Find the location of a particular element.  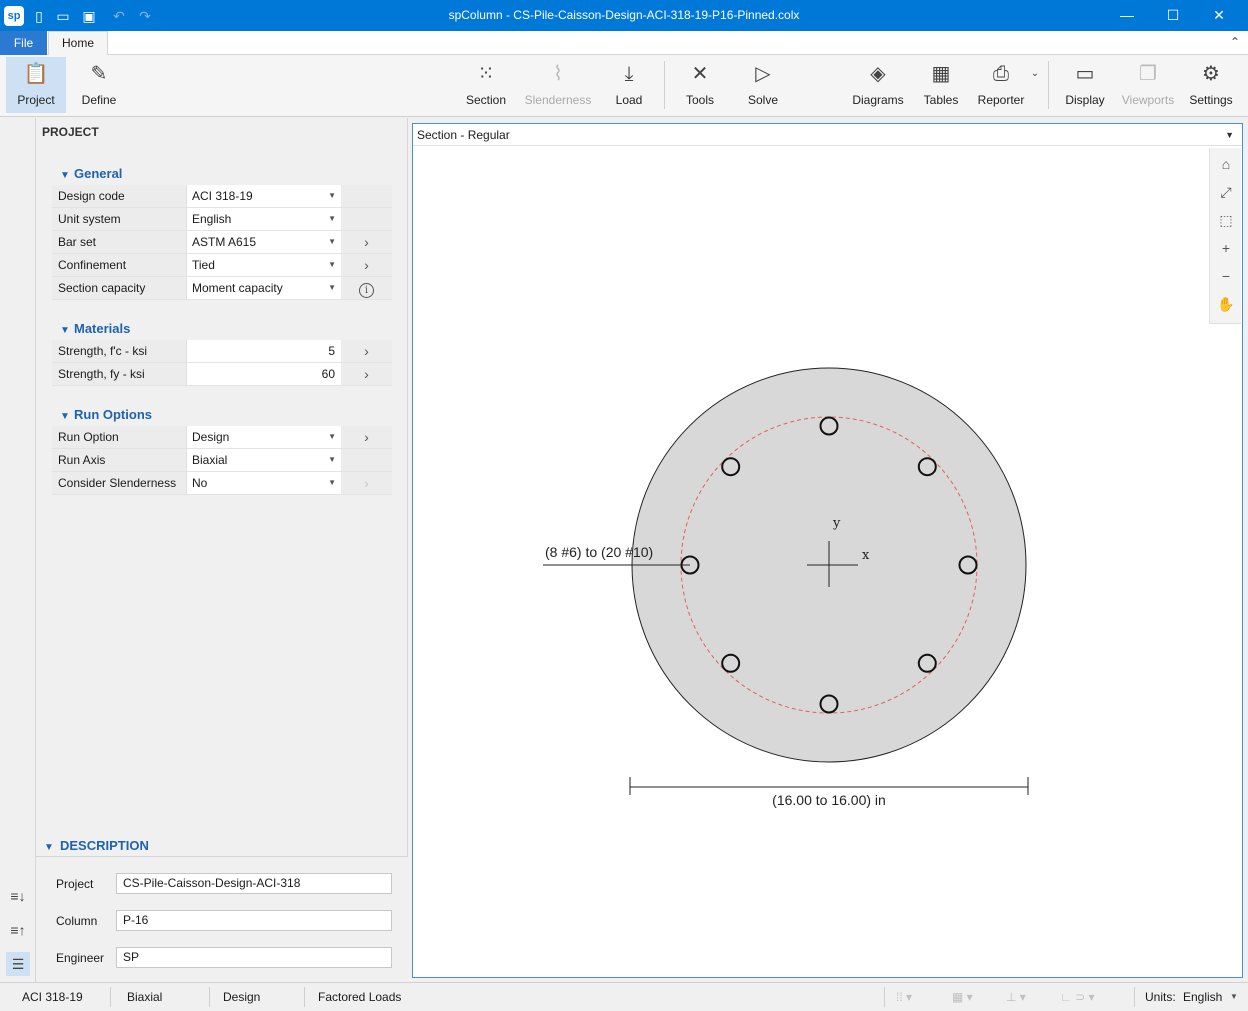

property-row: Run Axis Biaxial ▼ is located at coordinates (222, 460).